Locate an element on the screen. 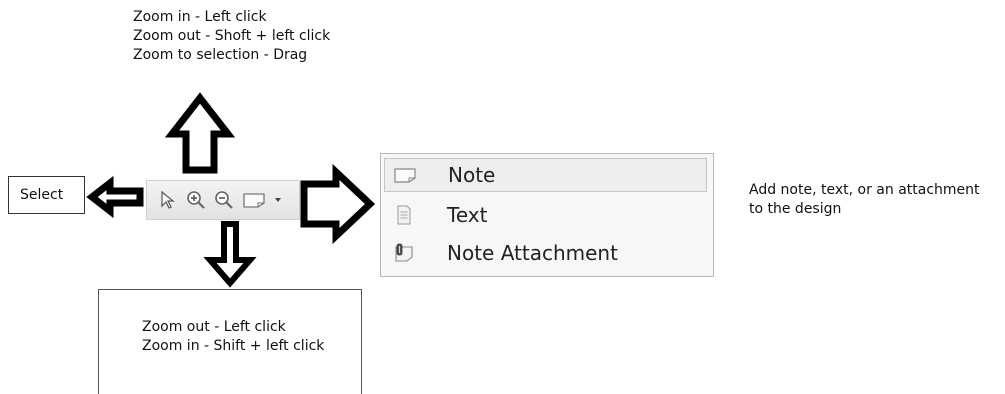  annotation-line: Add note, text, or an attachment is located at coordinates (864, 190).